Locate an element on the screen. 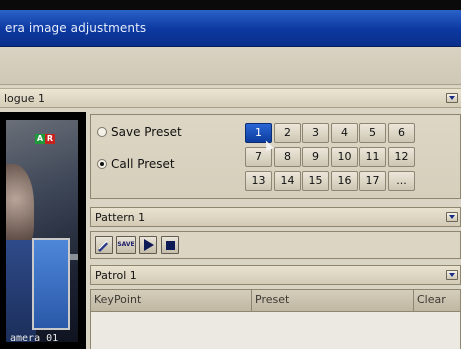  pattern-stop-button is located at coordinates (170, 245).